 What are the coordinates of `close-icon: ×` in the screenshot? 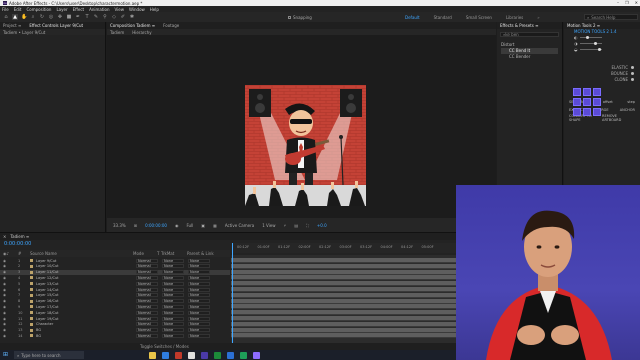 It's located at (4, 236).